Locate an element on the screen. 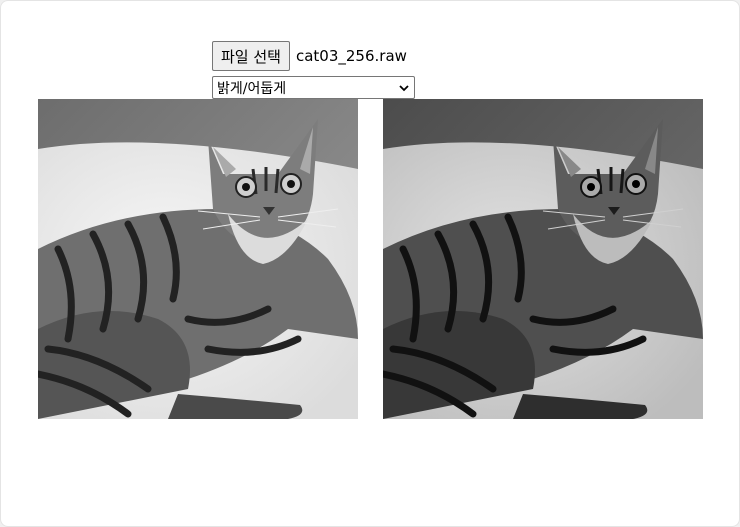 The width and height of the screenshot is (740, 527). mode-select: 밝게/어둡게 is located at coordinates (313, 87).